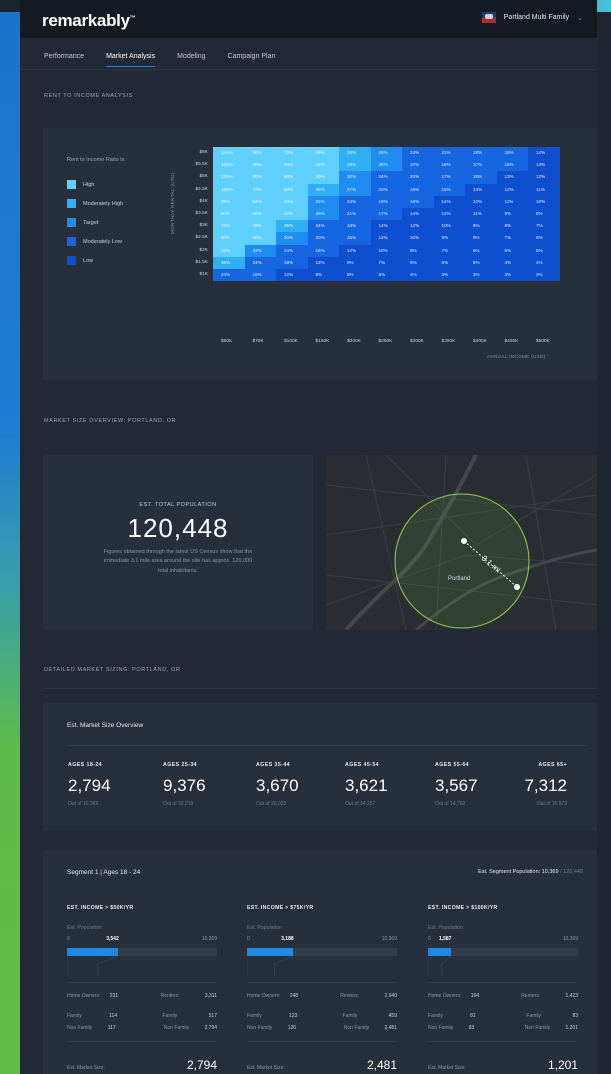 The image size is (611, 1074). I want to click on heatmap-row-label: $2.5K, so click(201, 238).